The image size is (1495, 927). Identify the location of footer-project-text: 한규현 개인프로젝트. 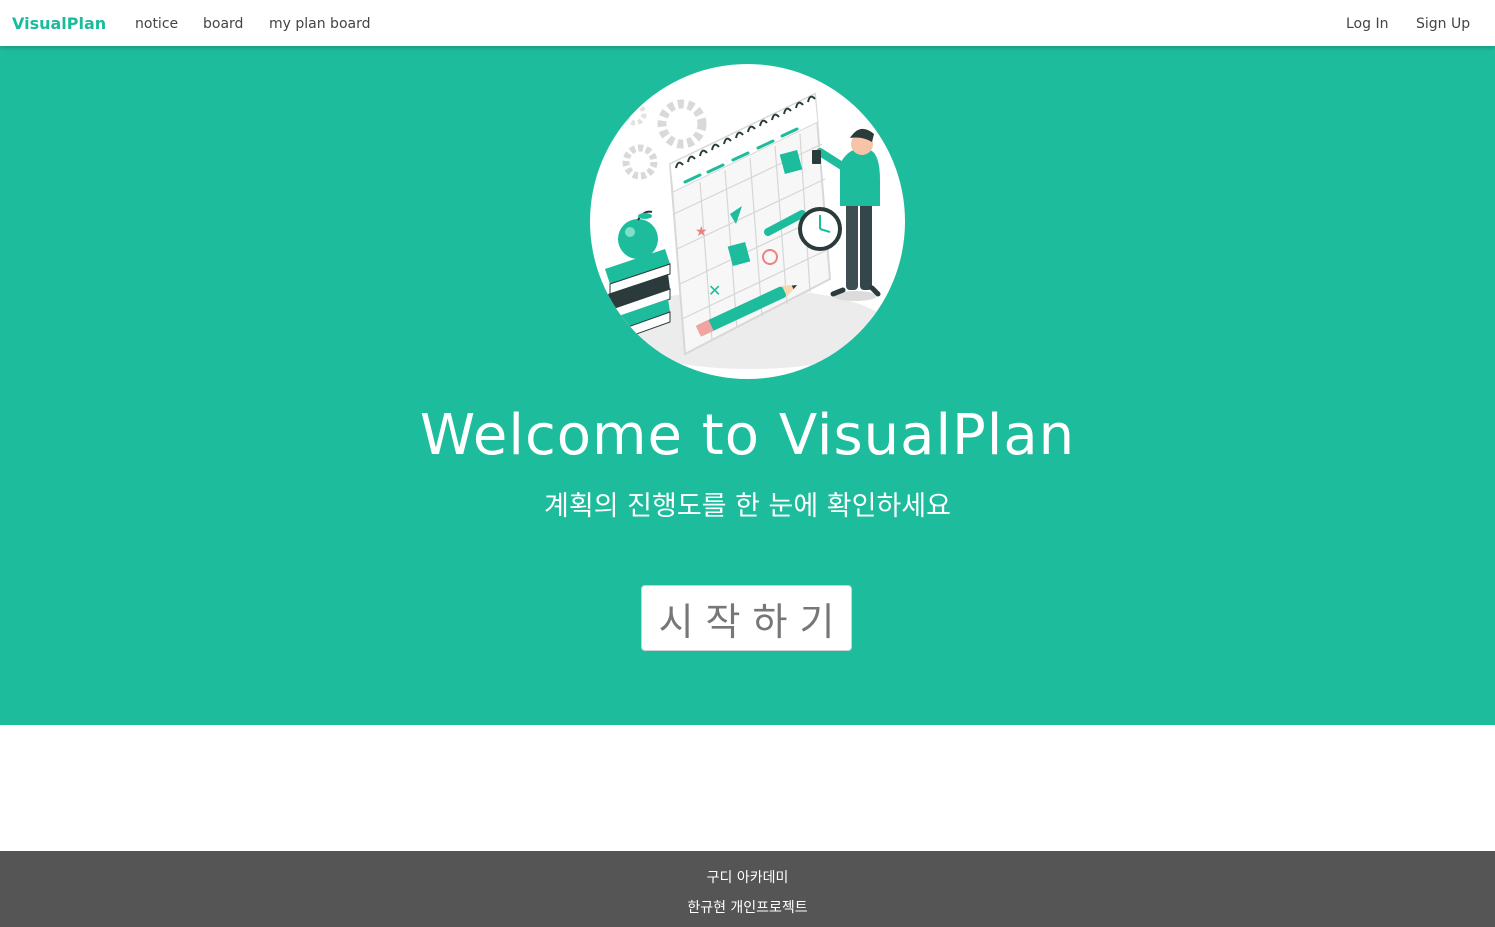
(747, 908).